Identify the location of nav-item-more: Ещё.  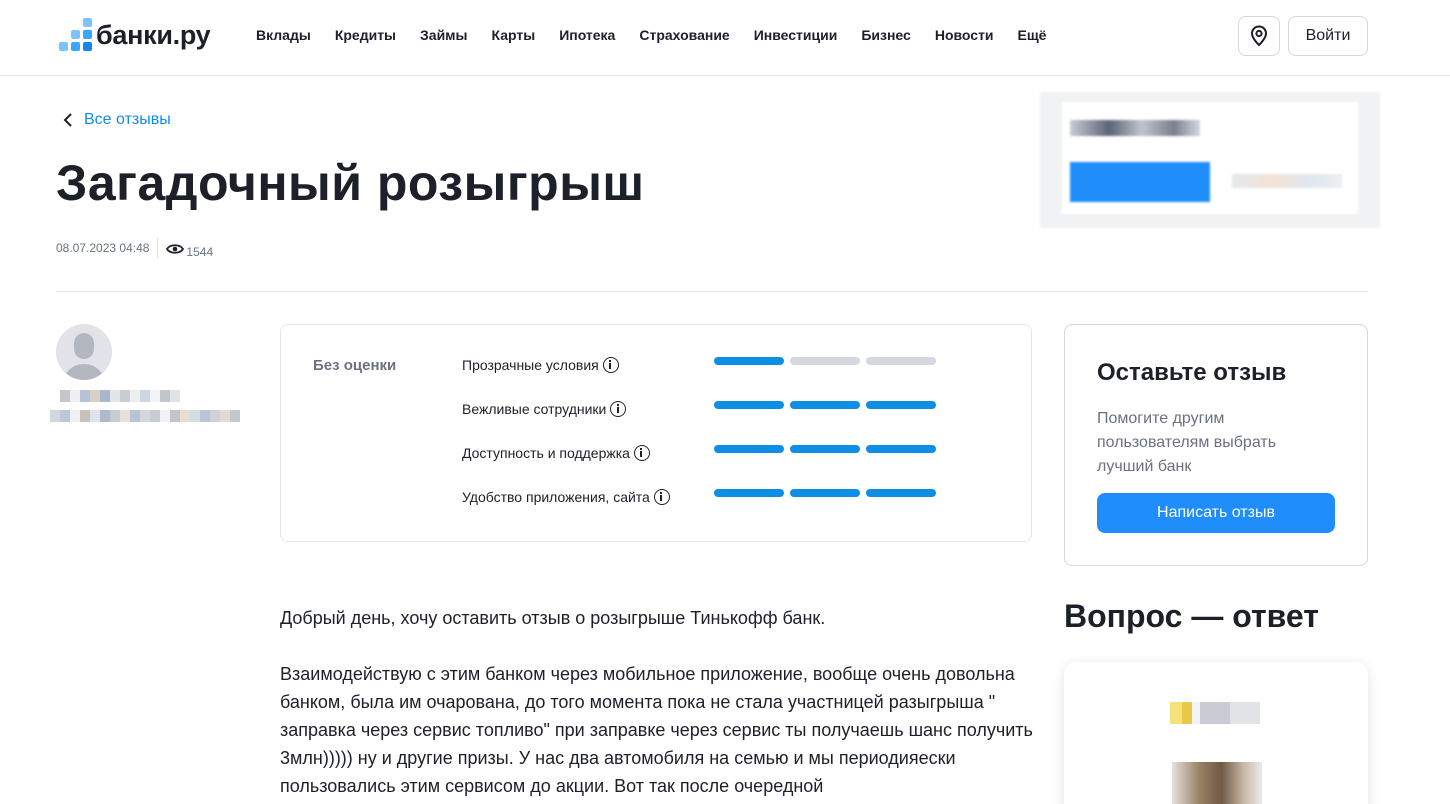
(1032, 35).